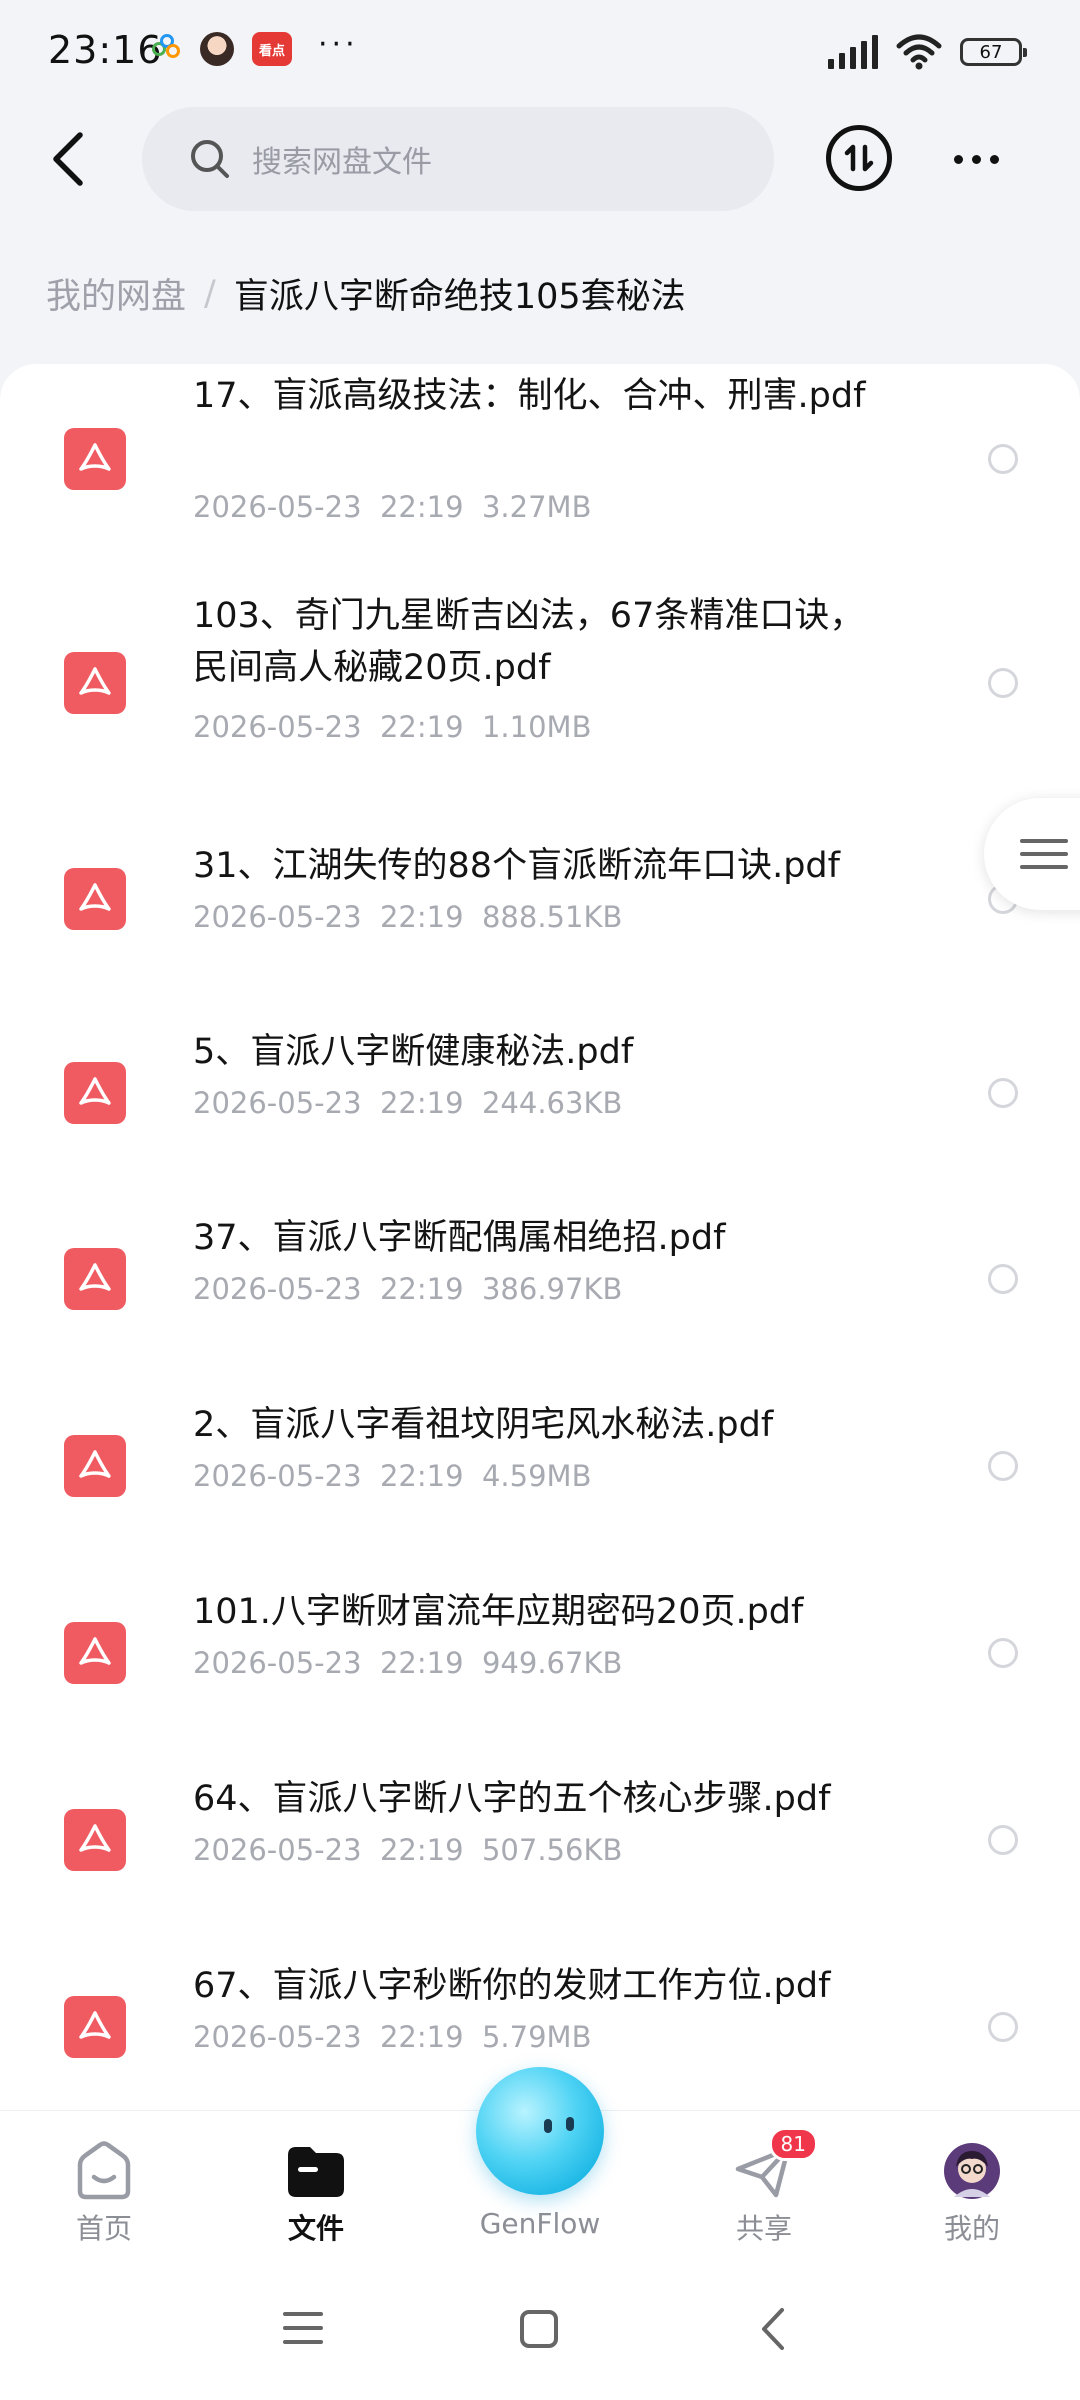 This screenshot has width=1080, height=2400. I want to click on search-icon, so click(210, 159).